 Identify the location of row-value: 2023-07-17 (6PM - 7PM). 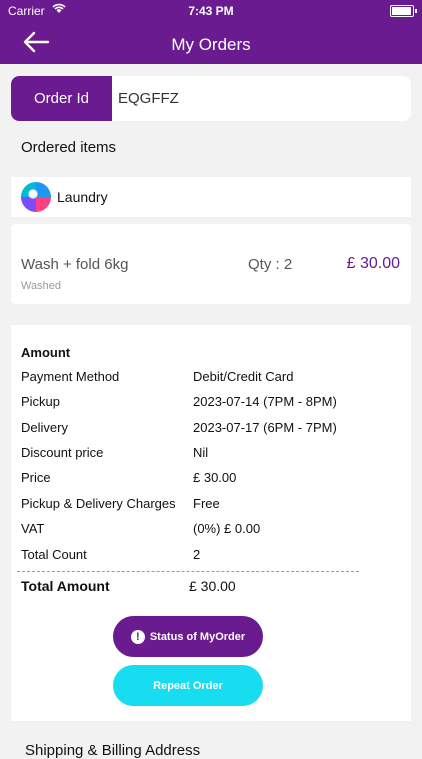
(265, 427).